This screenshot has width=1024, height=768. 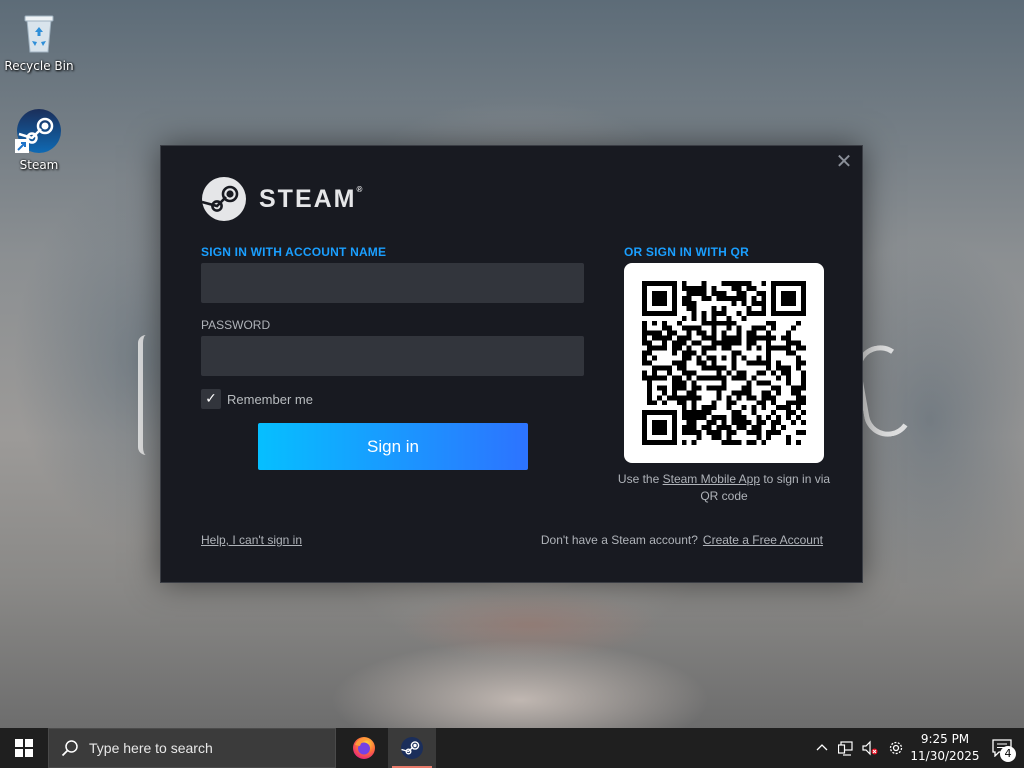 What do you see at coordinates (236, 325) in the screenshot?
I see `password-label: PASSWORD` at bounding box center [236, 325].